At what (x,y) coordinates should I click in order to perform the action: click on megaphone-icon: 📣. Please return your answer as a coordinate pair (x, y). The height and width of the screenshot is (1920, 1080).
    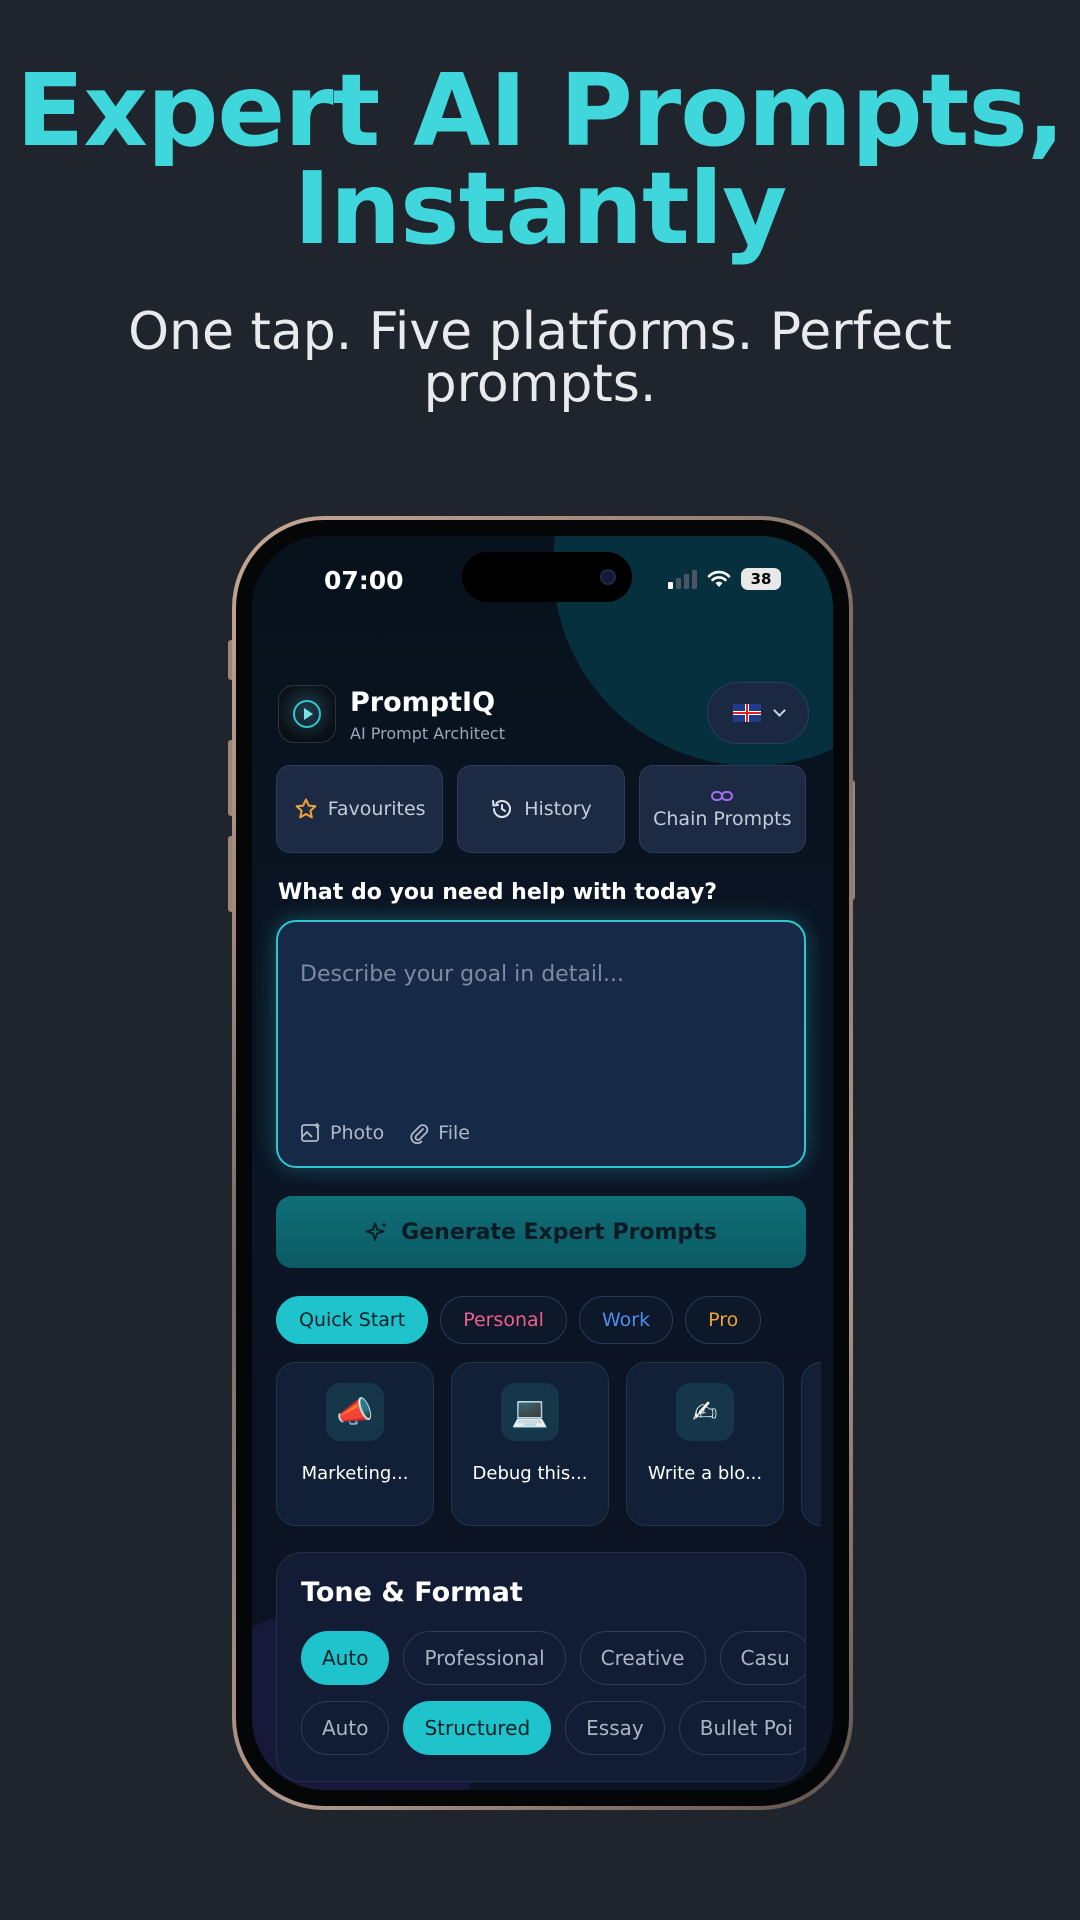
    Looking at the image, I should click on (355, 1412).